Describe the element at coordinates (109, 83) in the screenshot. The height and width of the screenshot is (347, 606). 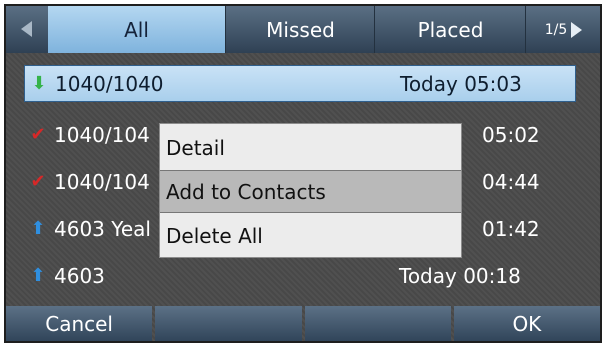
I see `call-name: 1040/1040` at that location.